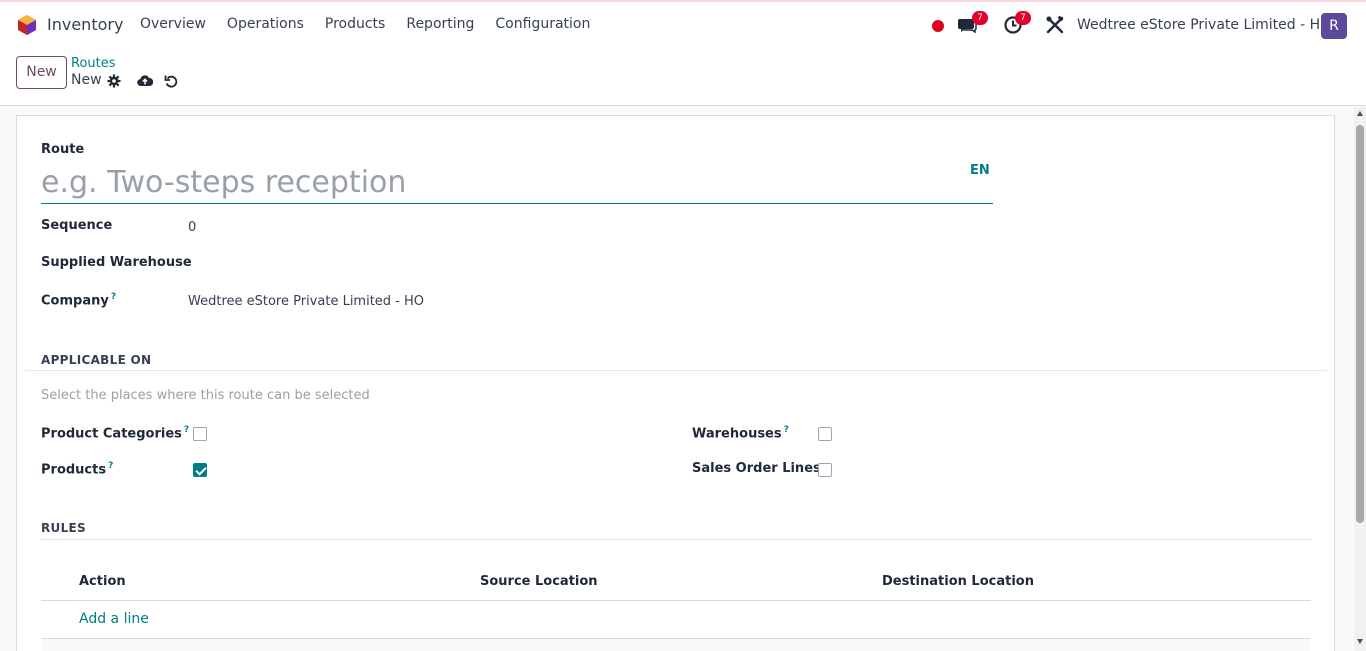 This screenshot has height=651, width=1366. Describe the element at coordinates (96, 360) in the screenshot. I see `applicable-on-title: APPLICABLE ON` at that location.